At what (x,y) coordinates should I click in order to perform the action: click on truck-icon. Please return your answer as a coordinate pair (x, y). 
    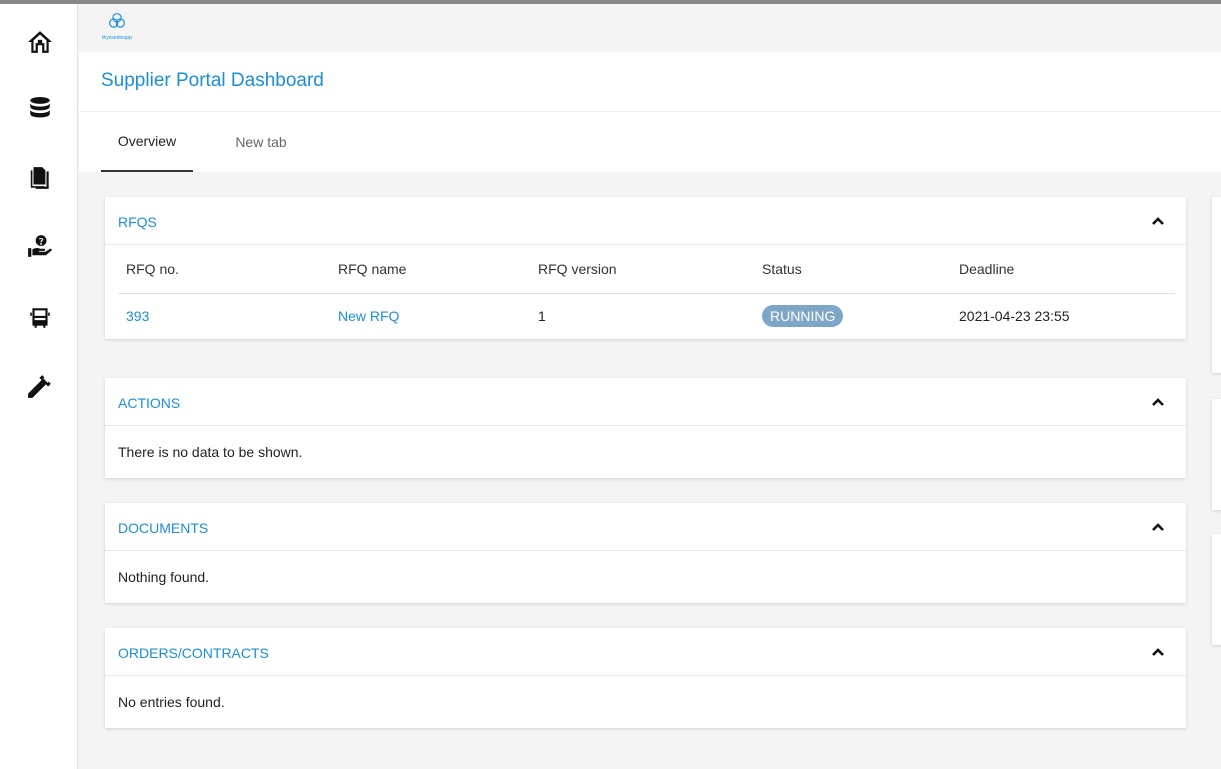
    Looking at the image, I should click on (40, 318).